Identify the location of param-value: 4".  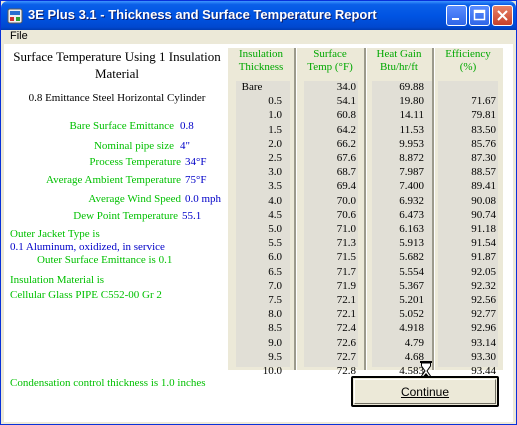
(185, 146).